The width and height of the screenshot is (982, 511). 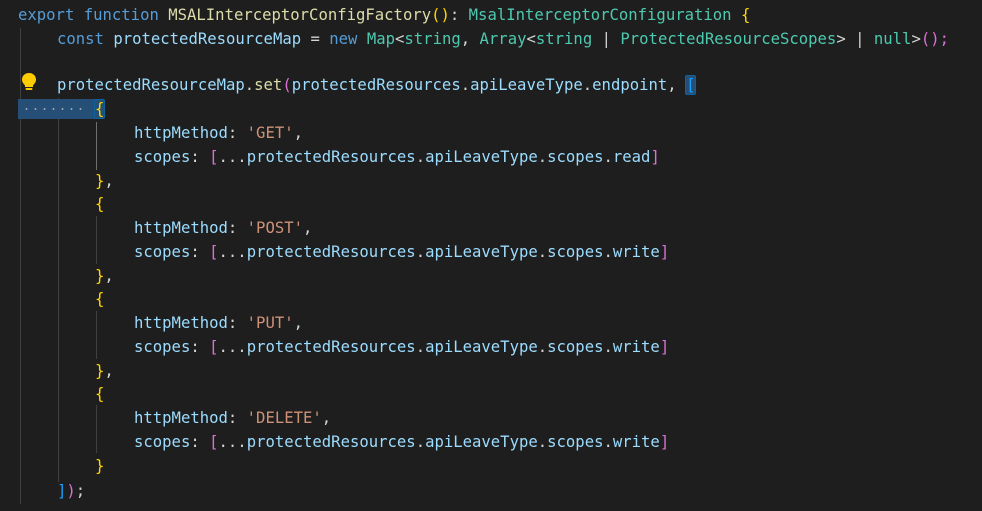 I want to click on paren-close: ), so click(x=71, y=491).